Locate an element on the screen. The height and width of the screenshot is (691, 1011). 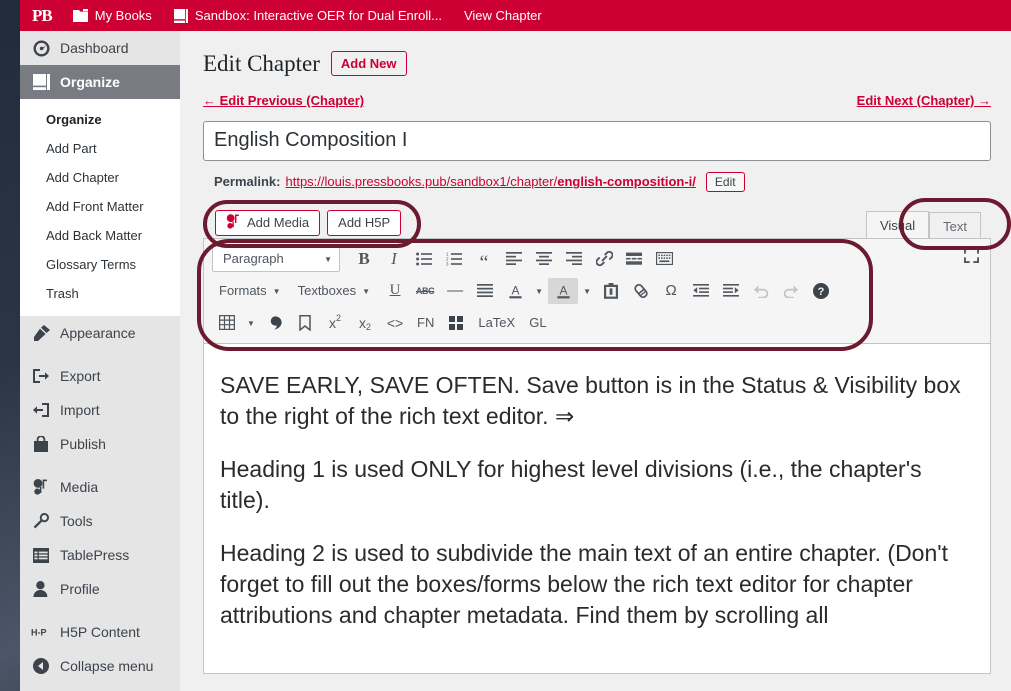
sidebar-item-h5p-content: H-P H5P Content is located at coordinates (100, 632).